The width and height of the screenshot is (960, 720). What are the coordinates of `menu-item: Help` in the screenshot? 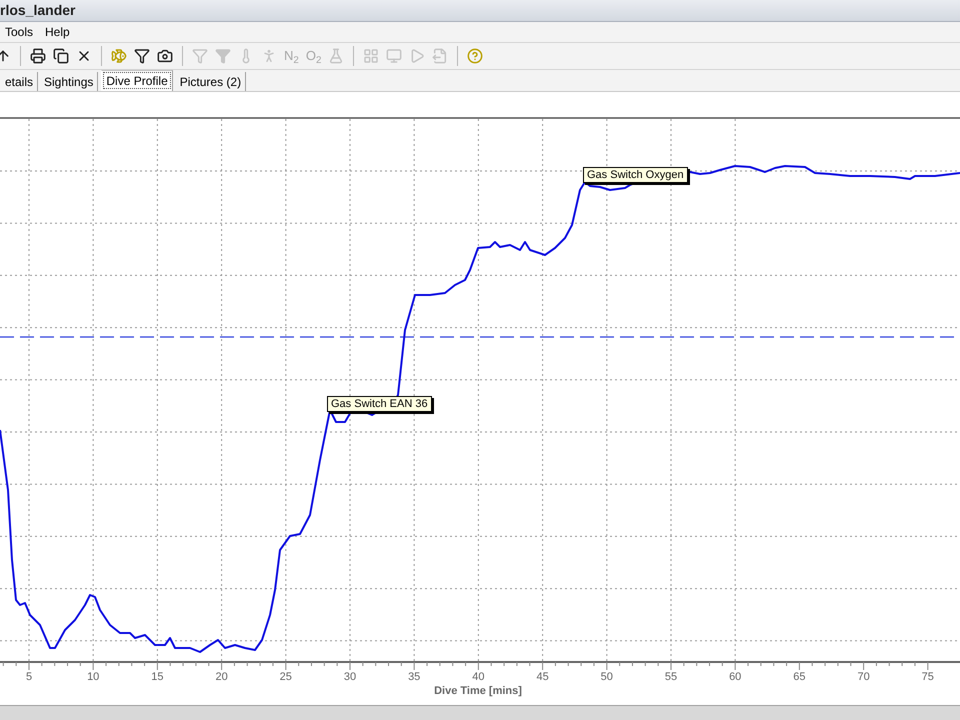 It's located at (57, 32).